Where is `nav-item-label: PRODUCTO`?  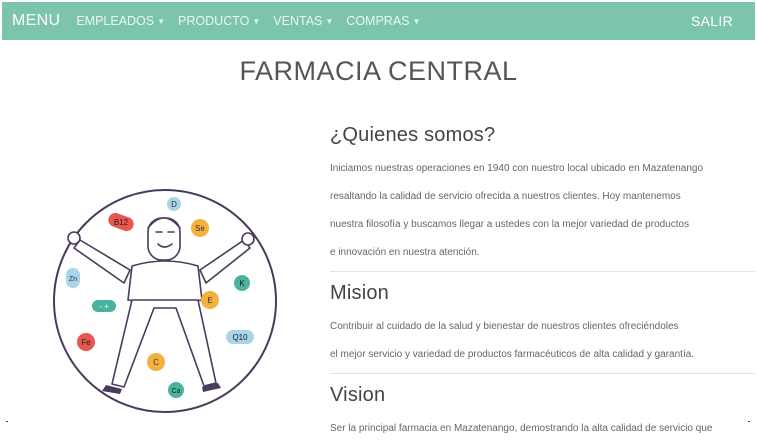 nav-item-label: PRODUCTO is located at coordinates (214, 21).